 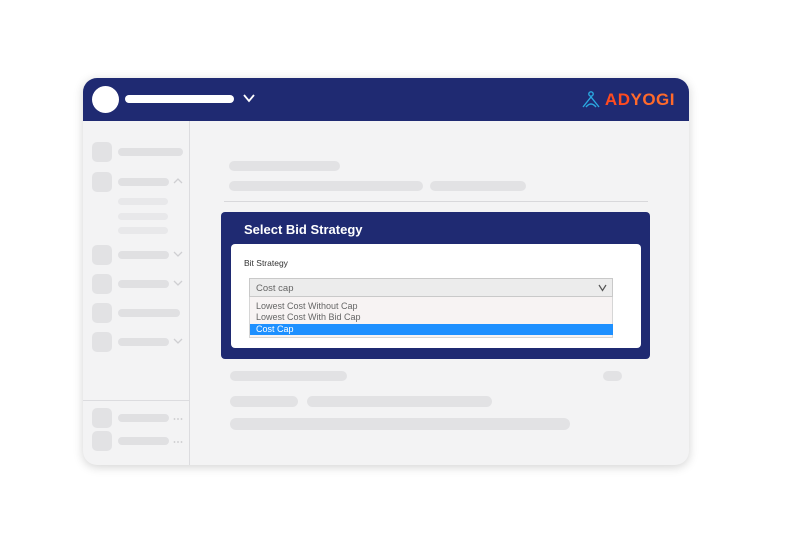 I want to click on brand-logo: ADYOGI, so click(x=628, y=100).